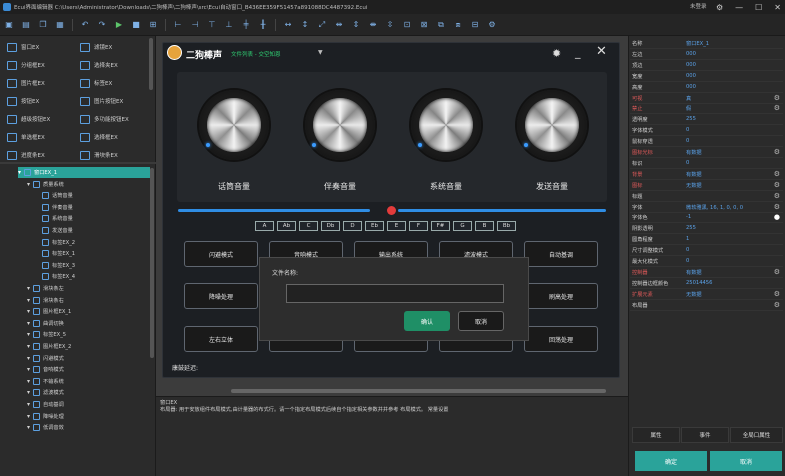  I want to click on tree-item: ▾ 闪避模式, so click(84, 358).